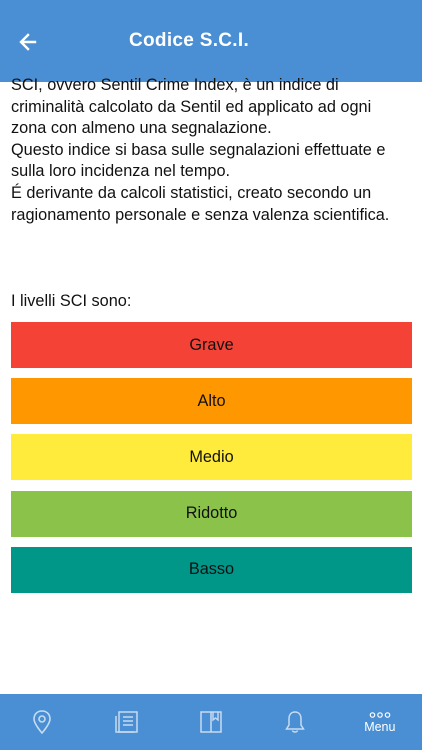 This screenshot has width=422, height=750. What do you see at coordinates (189, 40) in the screenshot?
I see `page-title: Codice S.C.I.` at bounding box center [189, 40].